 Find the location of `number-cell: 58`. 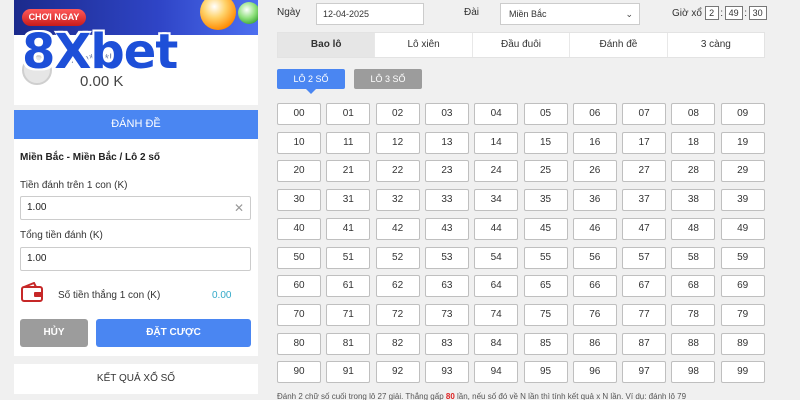

number-cell: 58 is located at coordinates (693, 257).